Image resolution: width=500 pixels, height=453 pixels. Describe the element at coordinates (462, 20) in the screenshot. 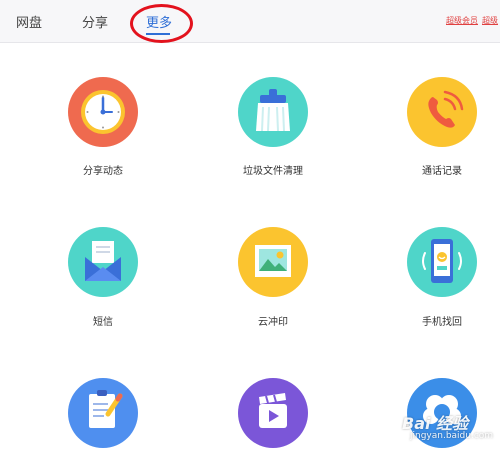

I see `super-vip-link: 超级会员` at that location.